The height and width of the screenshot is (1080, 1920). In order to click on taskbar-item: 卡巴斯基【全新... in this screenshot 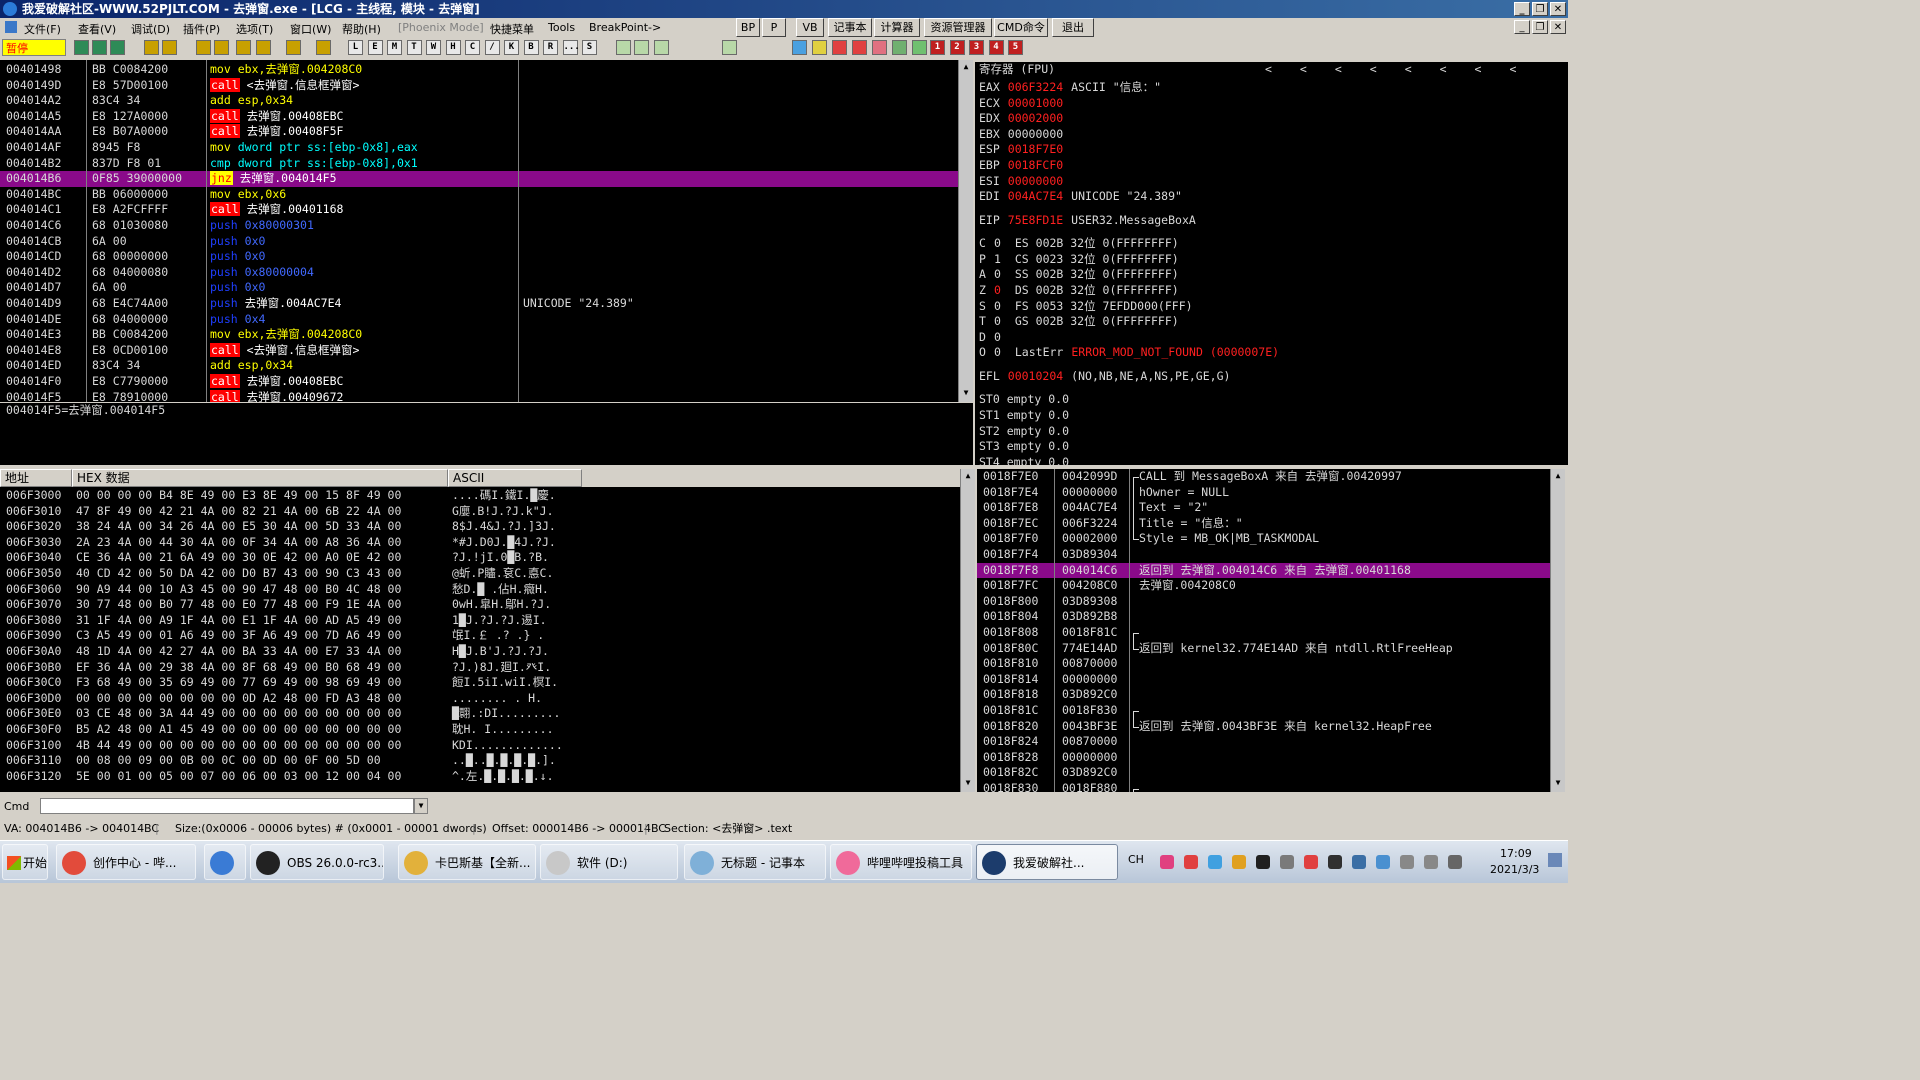, I will do `click(467, 862)`.